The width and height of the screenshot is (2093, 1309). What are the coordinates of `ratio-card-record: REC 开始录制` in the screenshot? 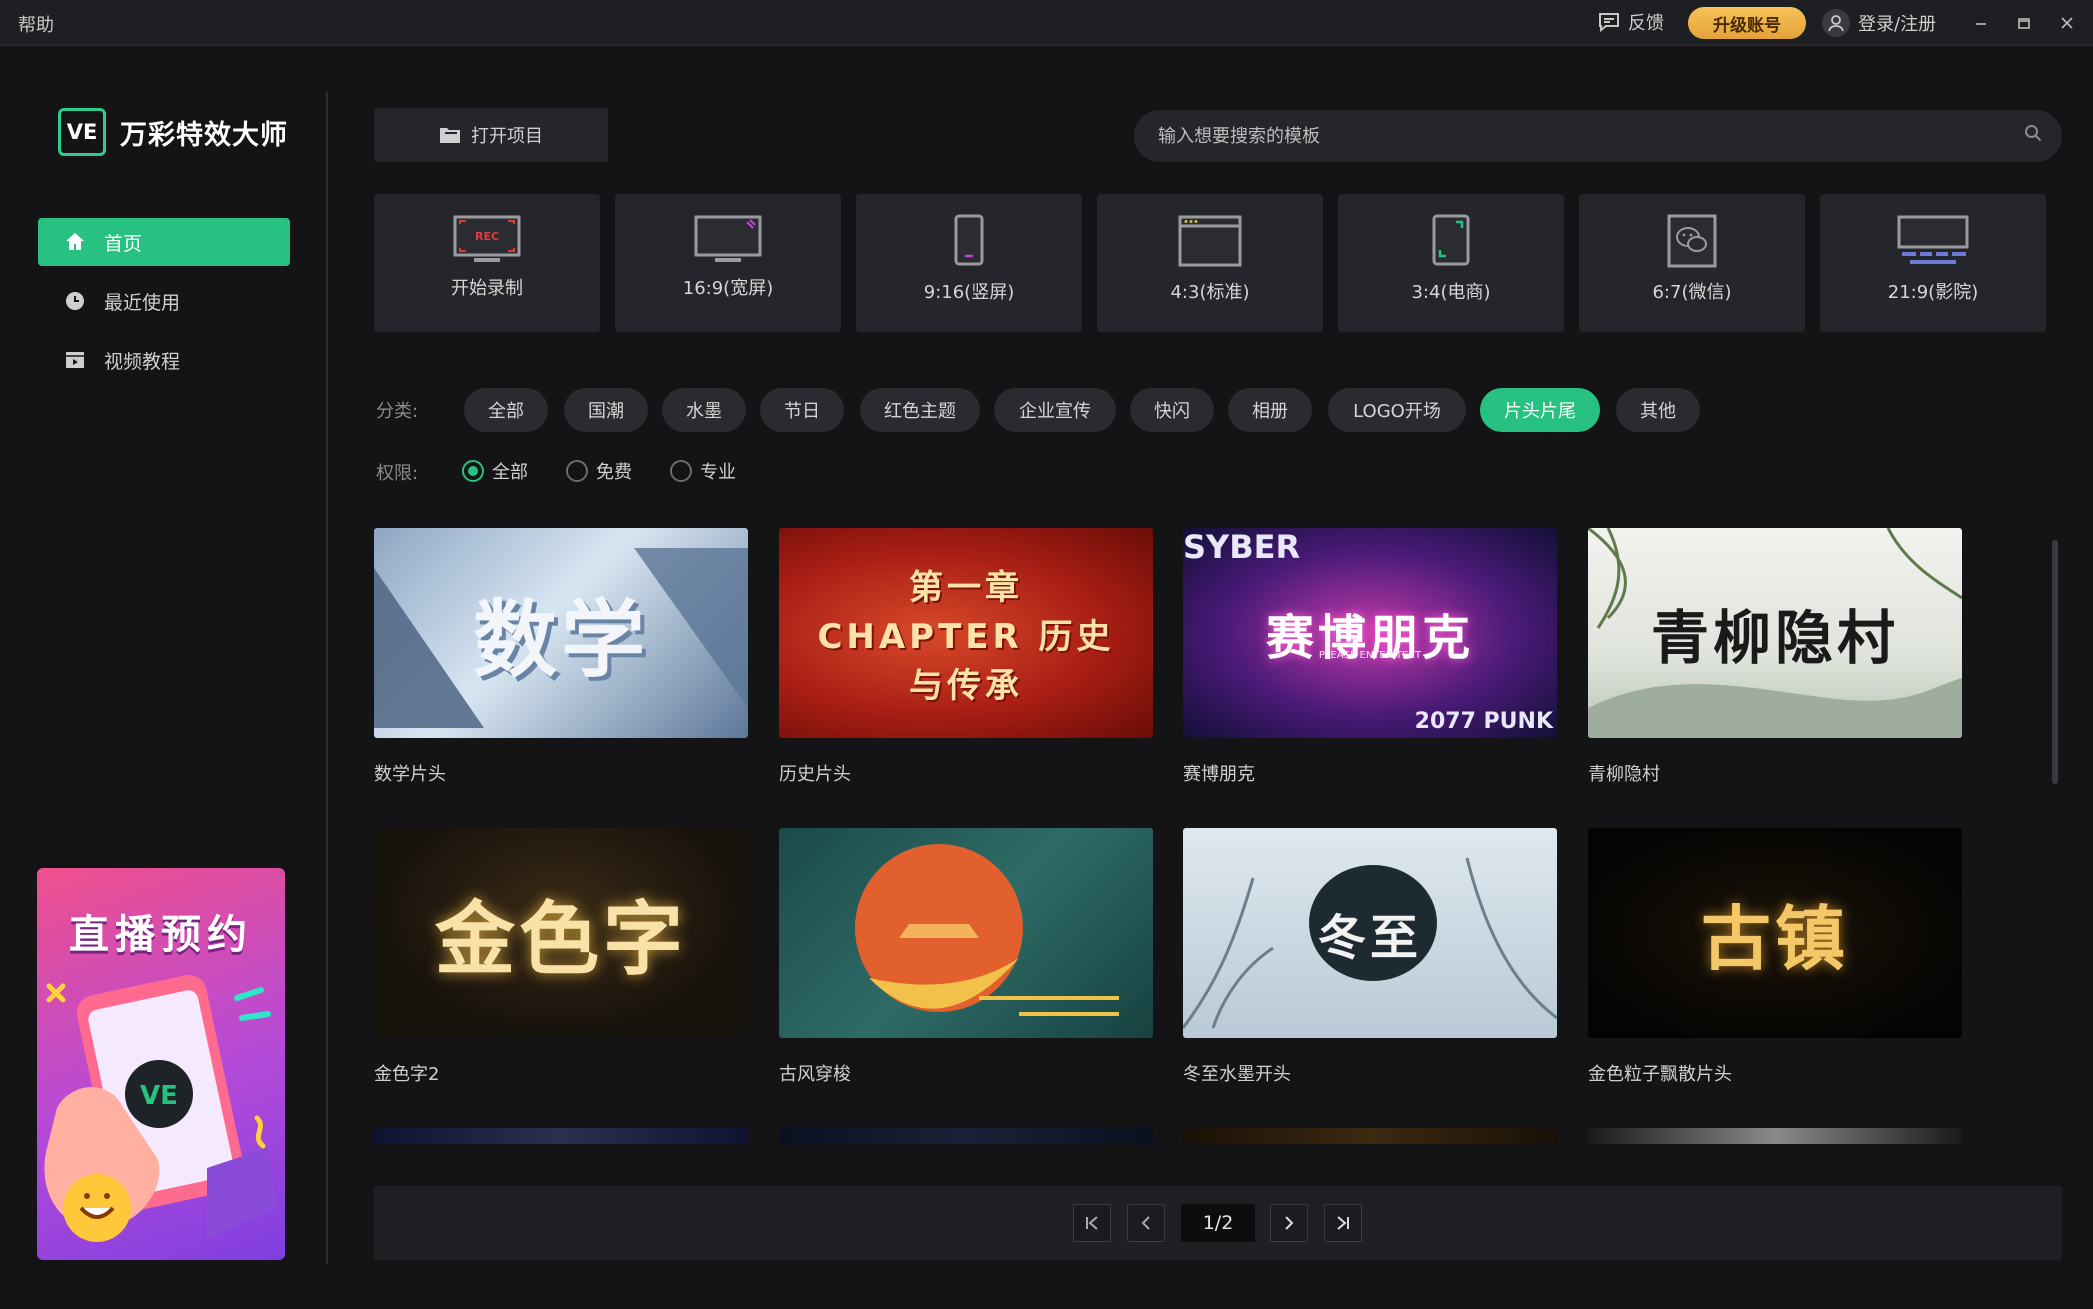 It's located at (487, 263).